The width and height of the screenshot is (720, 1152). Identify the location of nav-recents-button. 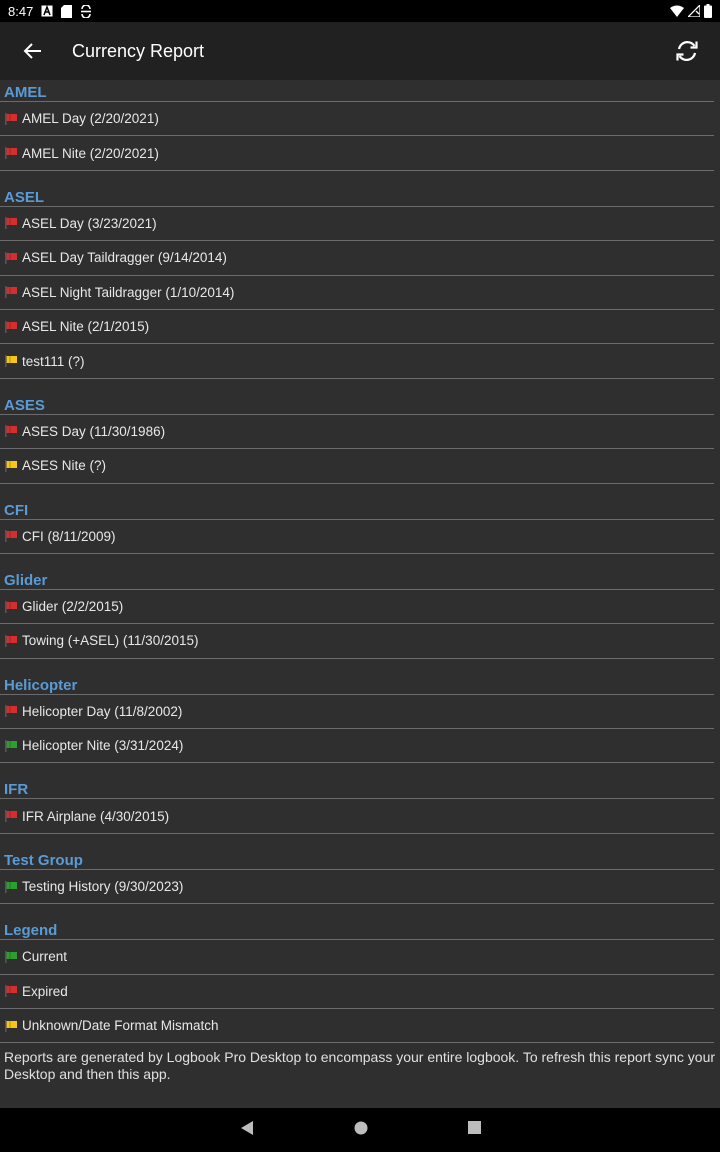
(474, 1130).